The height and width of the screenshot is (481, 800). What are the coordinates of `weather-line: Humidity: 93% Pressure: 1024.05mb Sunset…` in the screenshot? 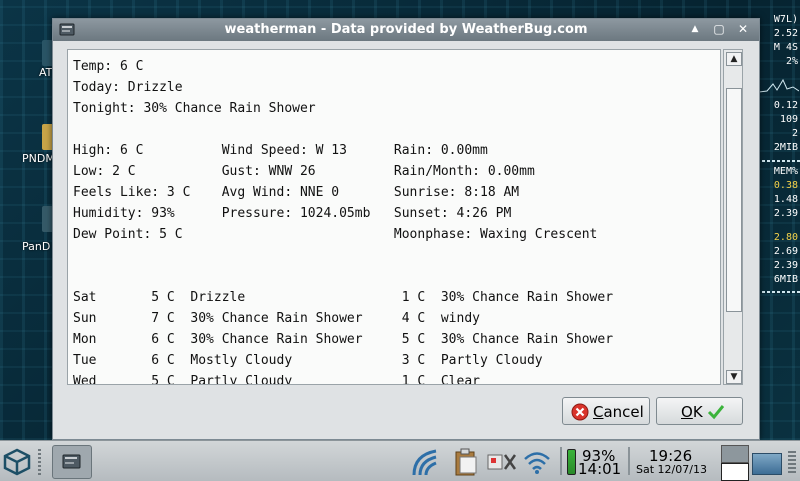 It's located at (292, 213).